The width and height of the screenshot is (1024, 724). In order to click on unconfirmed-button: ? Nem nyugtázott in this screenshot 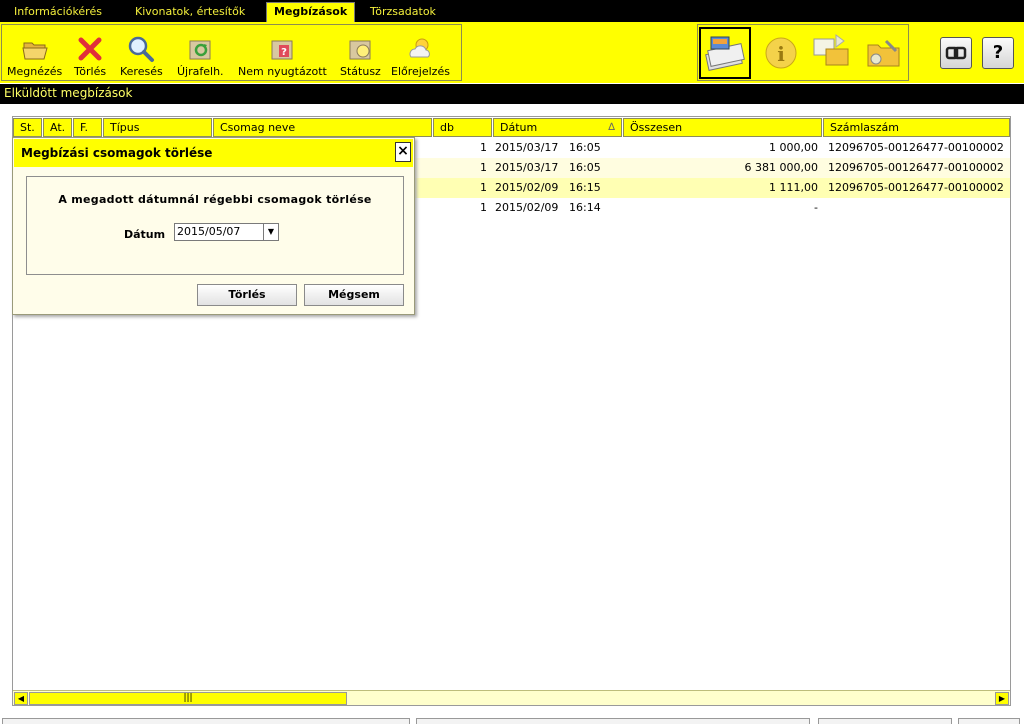, I will do `click(282, 56)`.